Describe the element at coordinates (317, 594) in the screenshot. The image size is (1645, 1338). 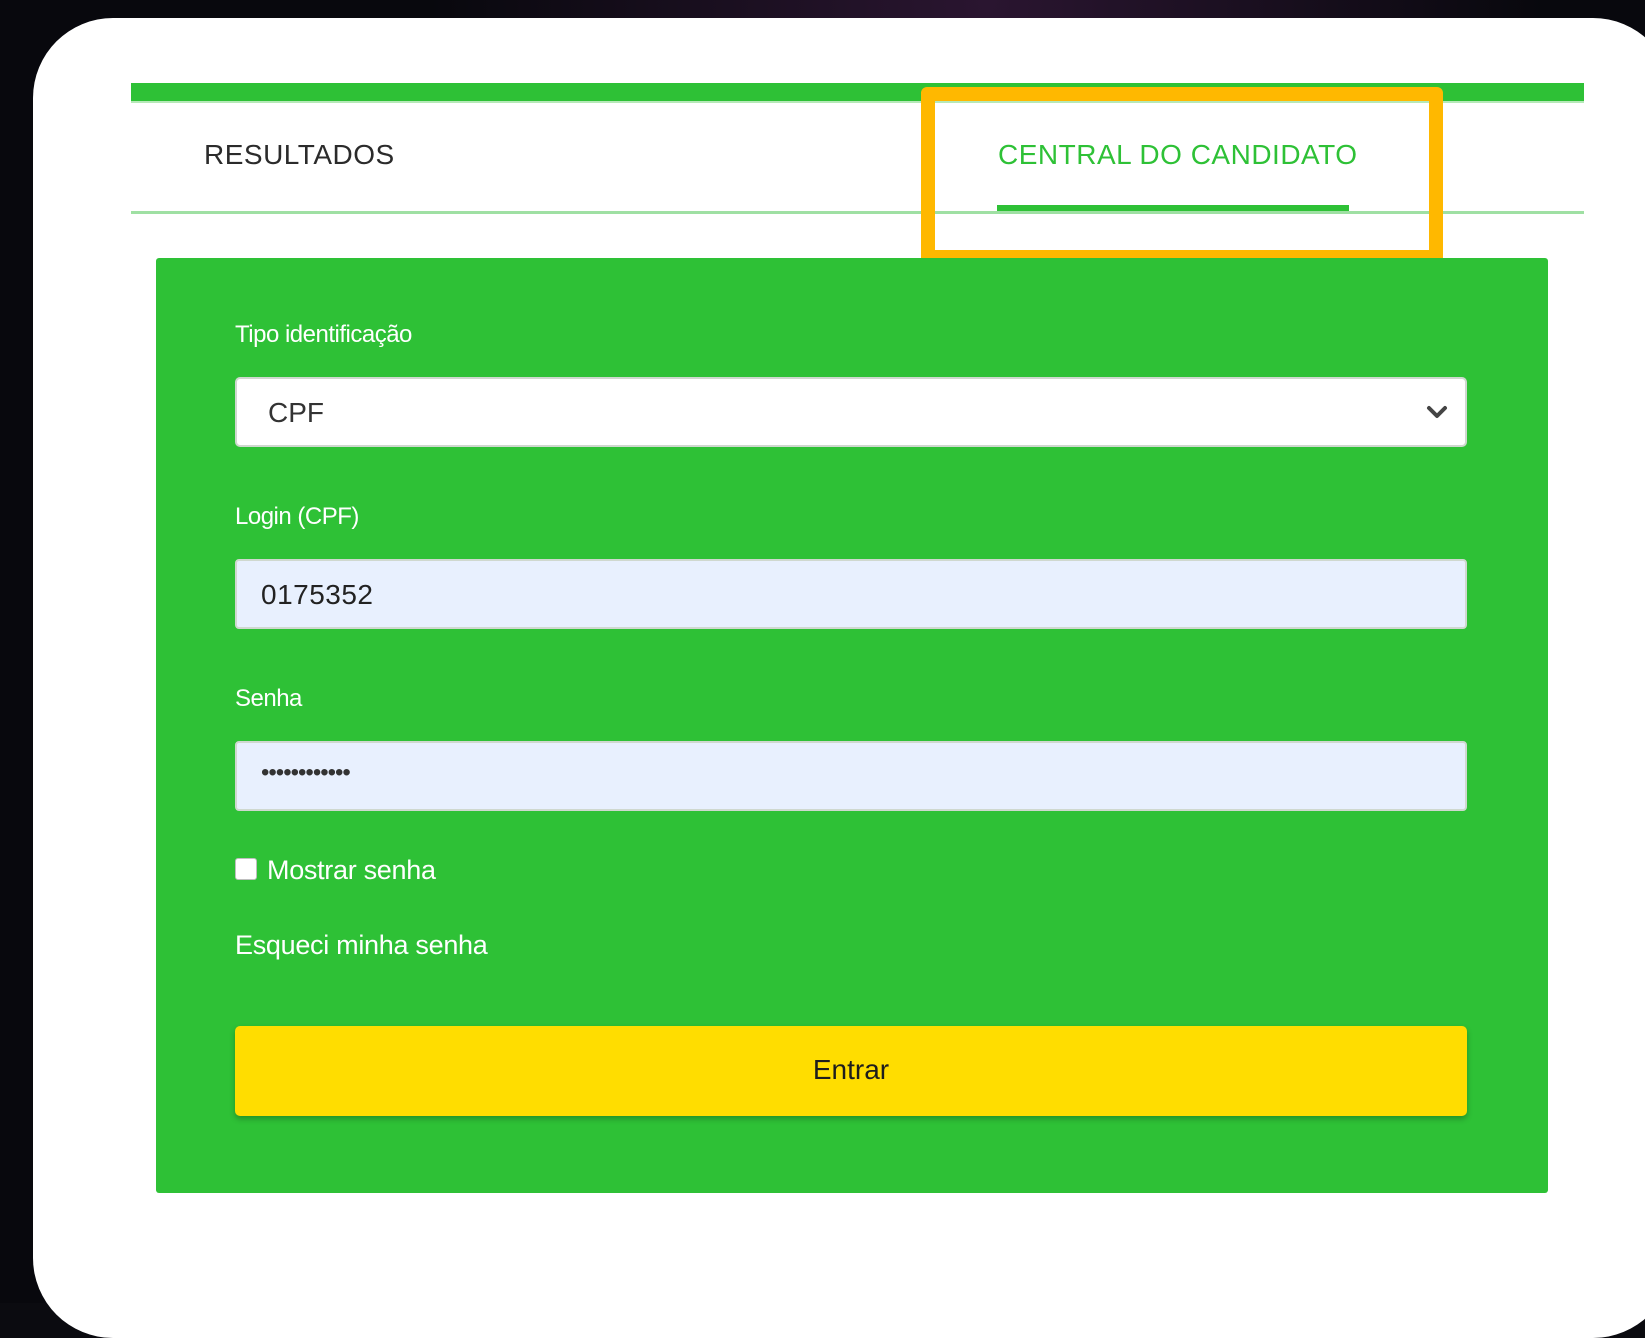
I see `login-input-value: 0175352` at that location.